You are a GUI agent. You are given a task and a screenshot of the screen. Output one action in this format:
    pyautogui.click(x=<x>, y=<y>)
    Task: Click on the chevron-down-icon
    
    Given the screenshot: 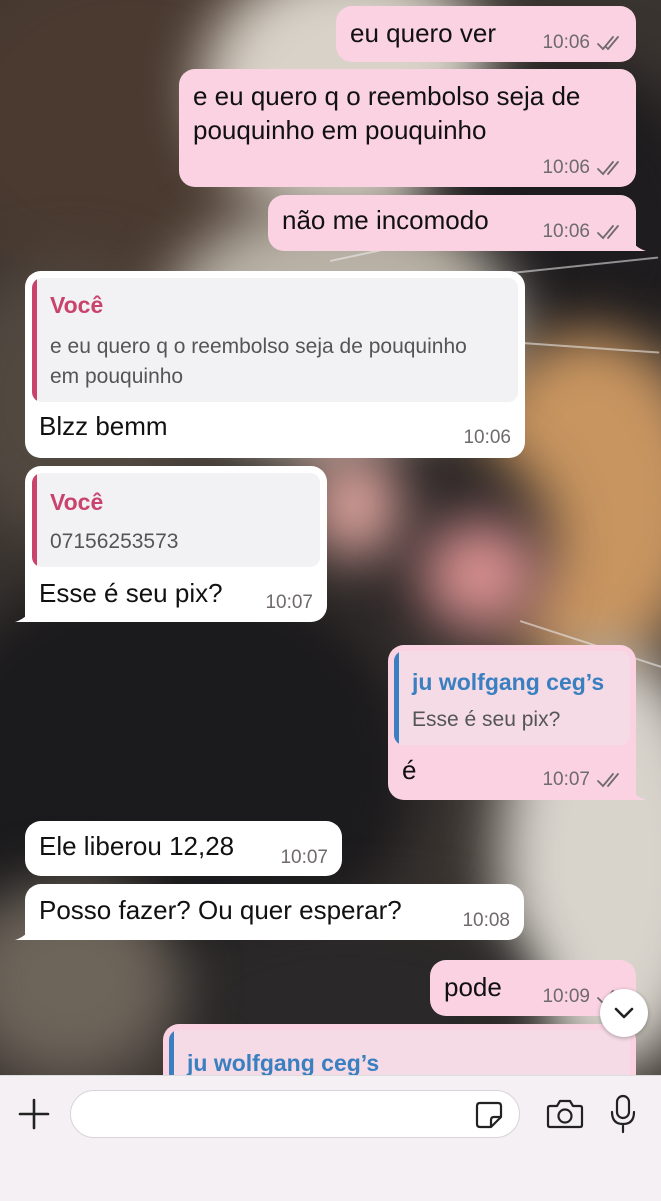 What is the action you would take?
    pyautogui.click(x=624, y=1013)
    